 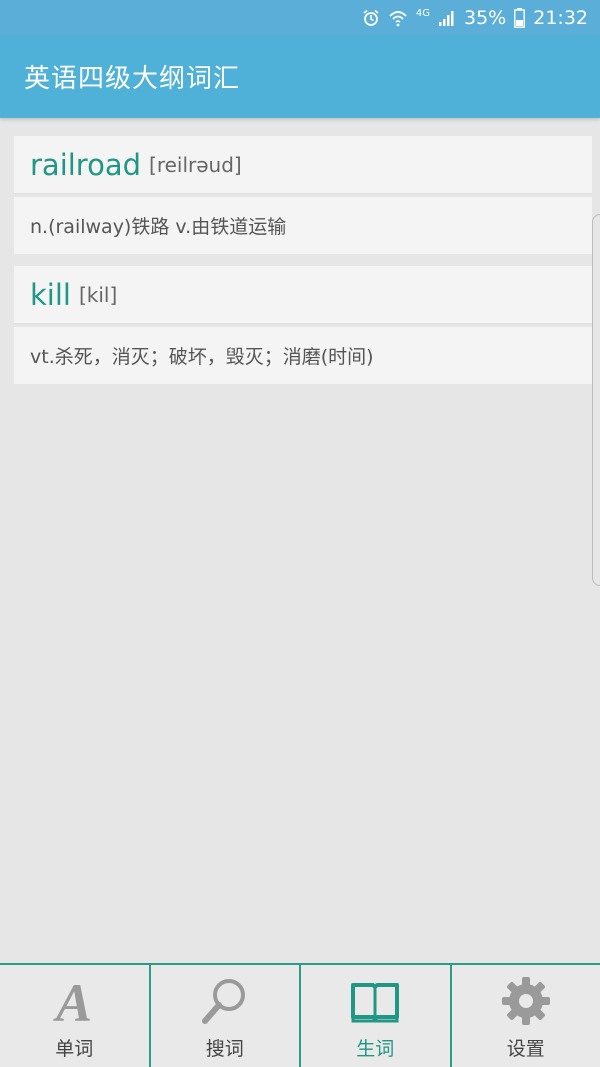 What do you see at coordinates (86, 164) in the screenshot?
I see `word-text: railroad` at bounding box center [86, 164].